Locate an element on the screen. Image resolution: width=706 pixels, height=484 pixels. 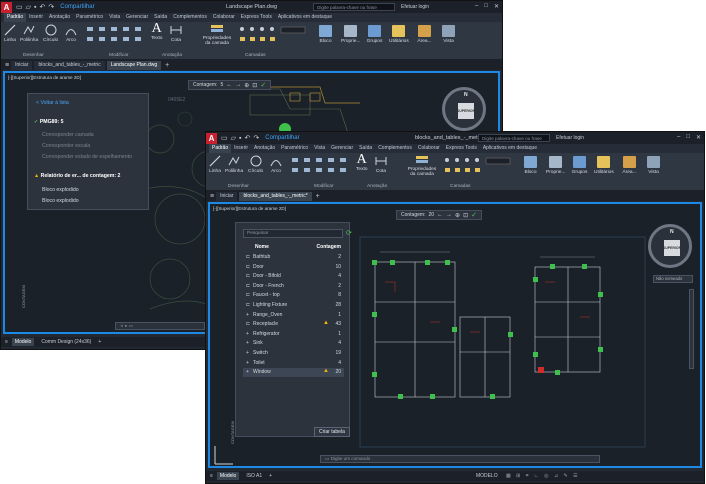
command-line-input: ▭ Digite um comando is located at coordinates (460, 459).